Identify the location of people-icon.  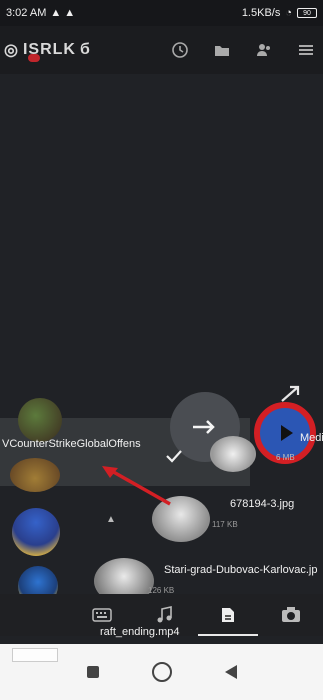
(264, 50).